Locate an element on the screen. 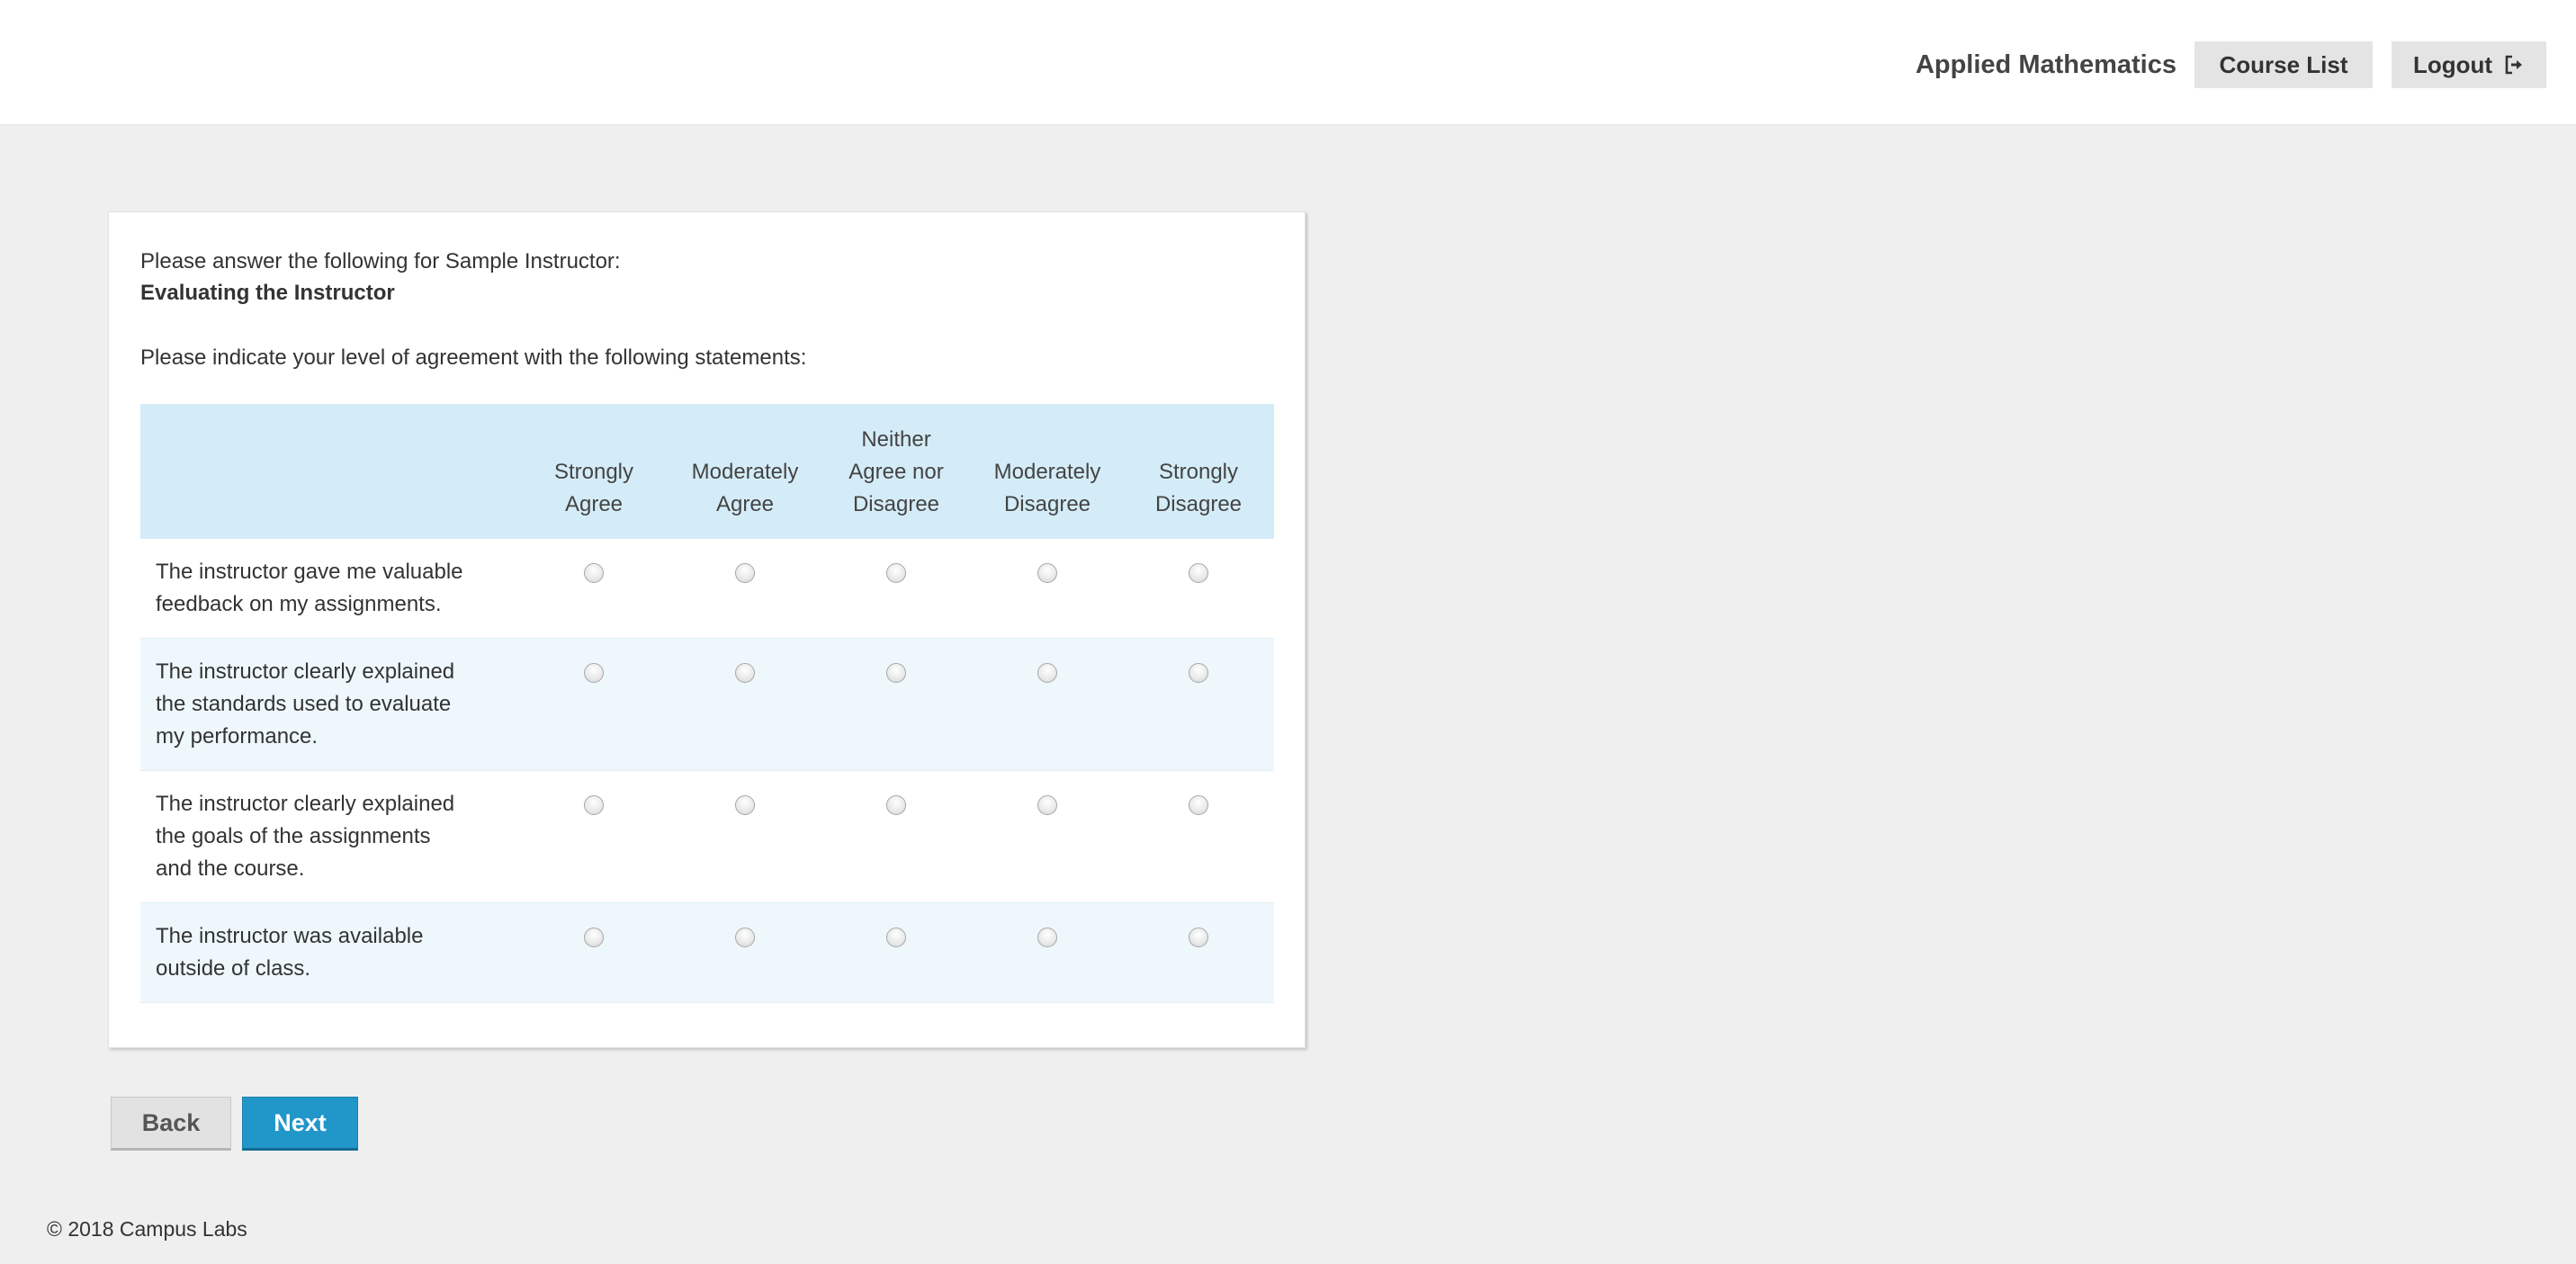  logout-button: Logout is located at coordinates (2469, 64).